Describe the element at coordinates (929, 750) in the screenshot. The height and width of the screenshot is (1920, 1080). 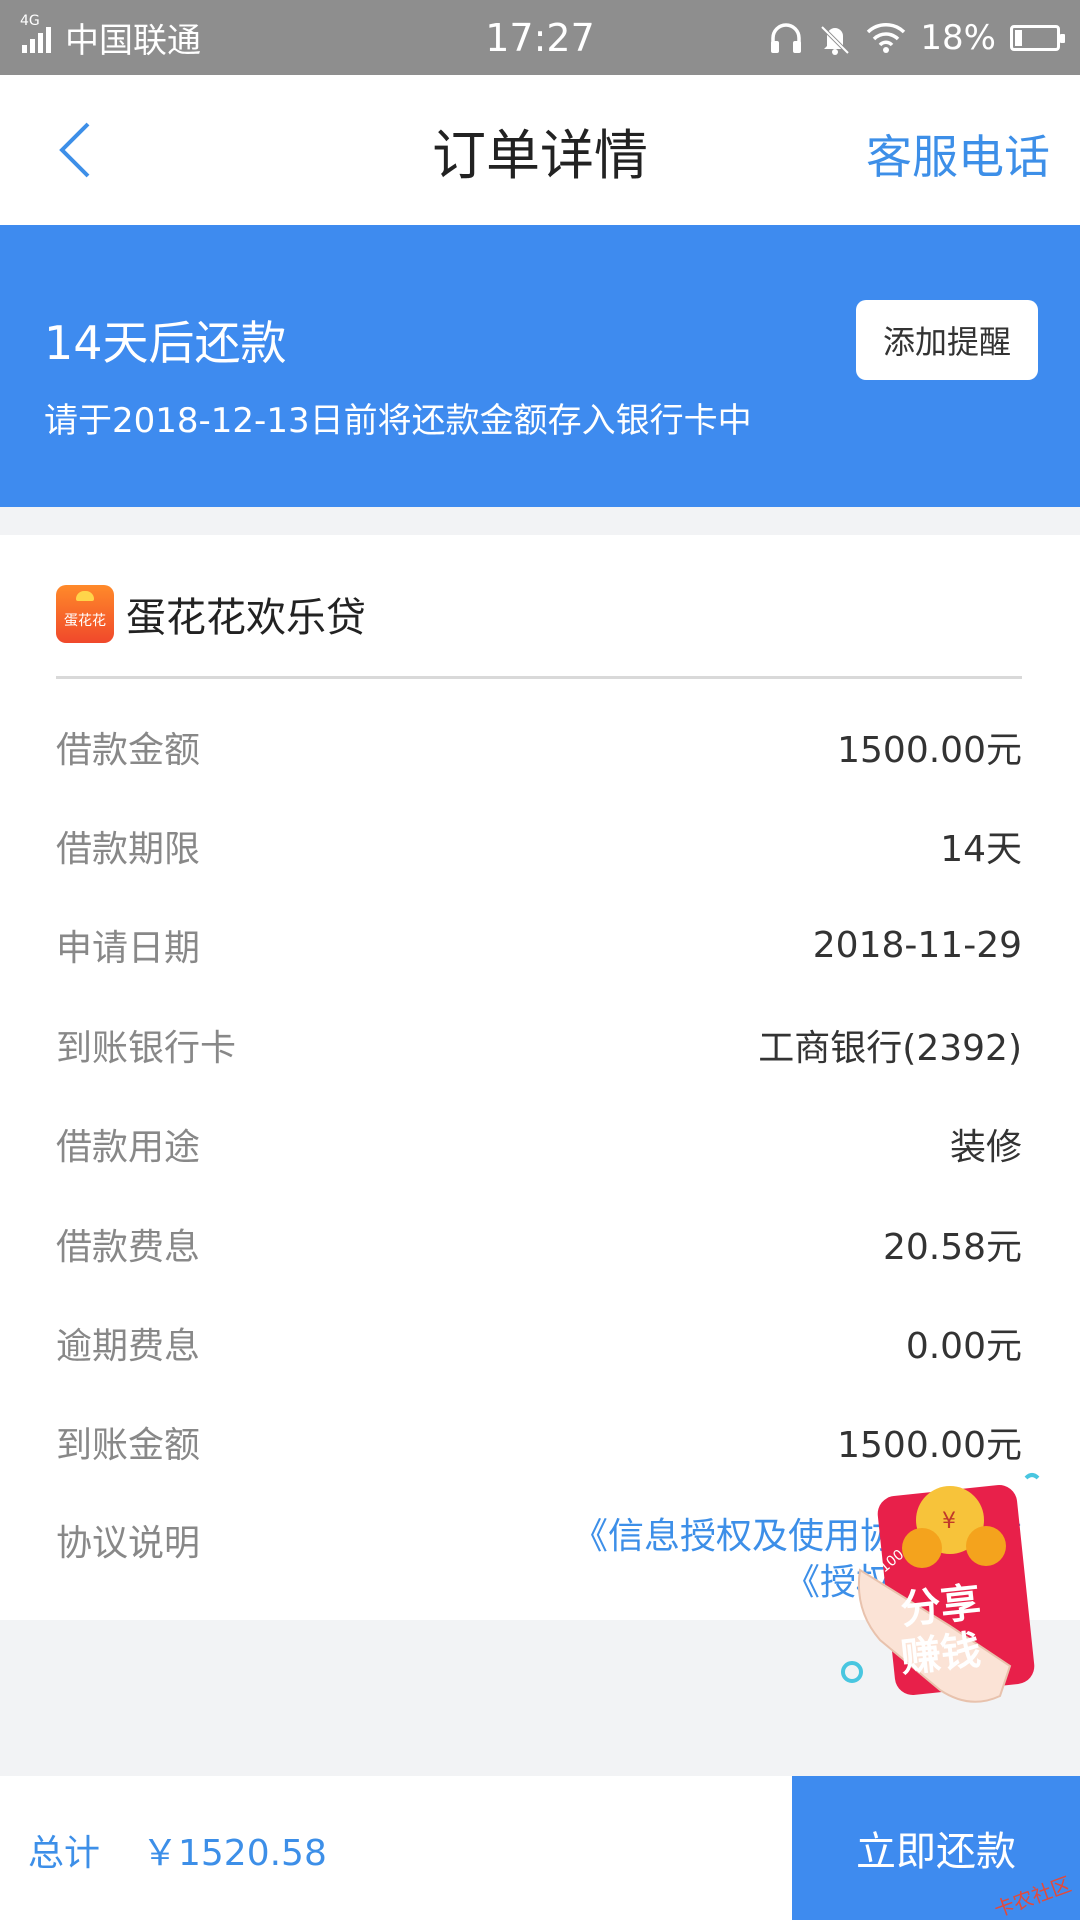
I see `detail-value: 1500.00元` at that location.